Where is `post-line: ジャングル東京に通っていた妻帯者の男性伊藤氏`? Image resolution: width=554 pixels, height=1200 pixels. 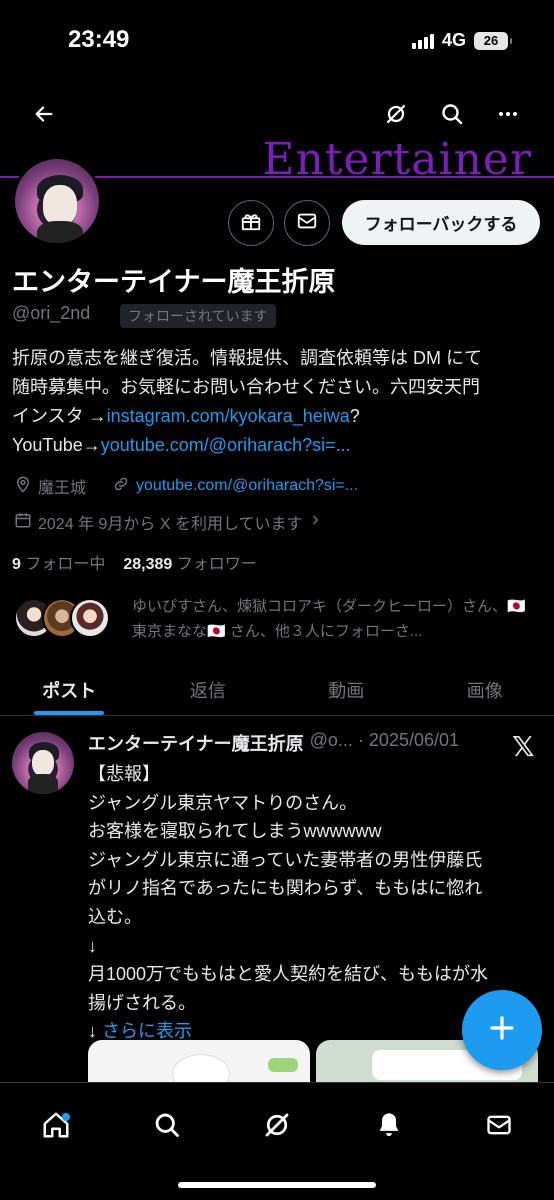
post-line: ジャングル東京に通っていた妻帯者の男性伊藤氏 is located at coordinates (285, 859).